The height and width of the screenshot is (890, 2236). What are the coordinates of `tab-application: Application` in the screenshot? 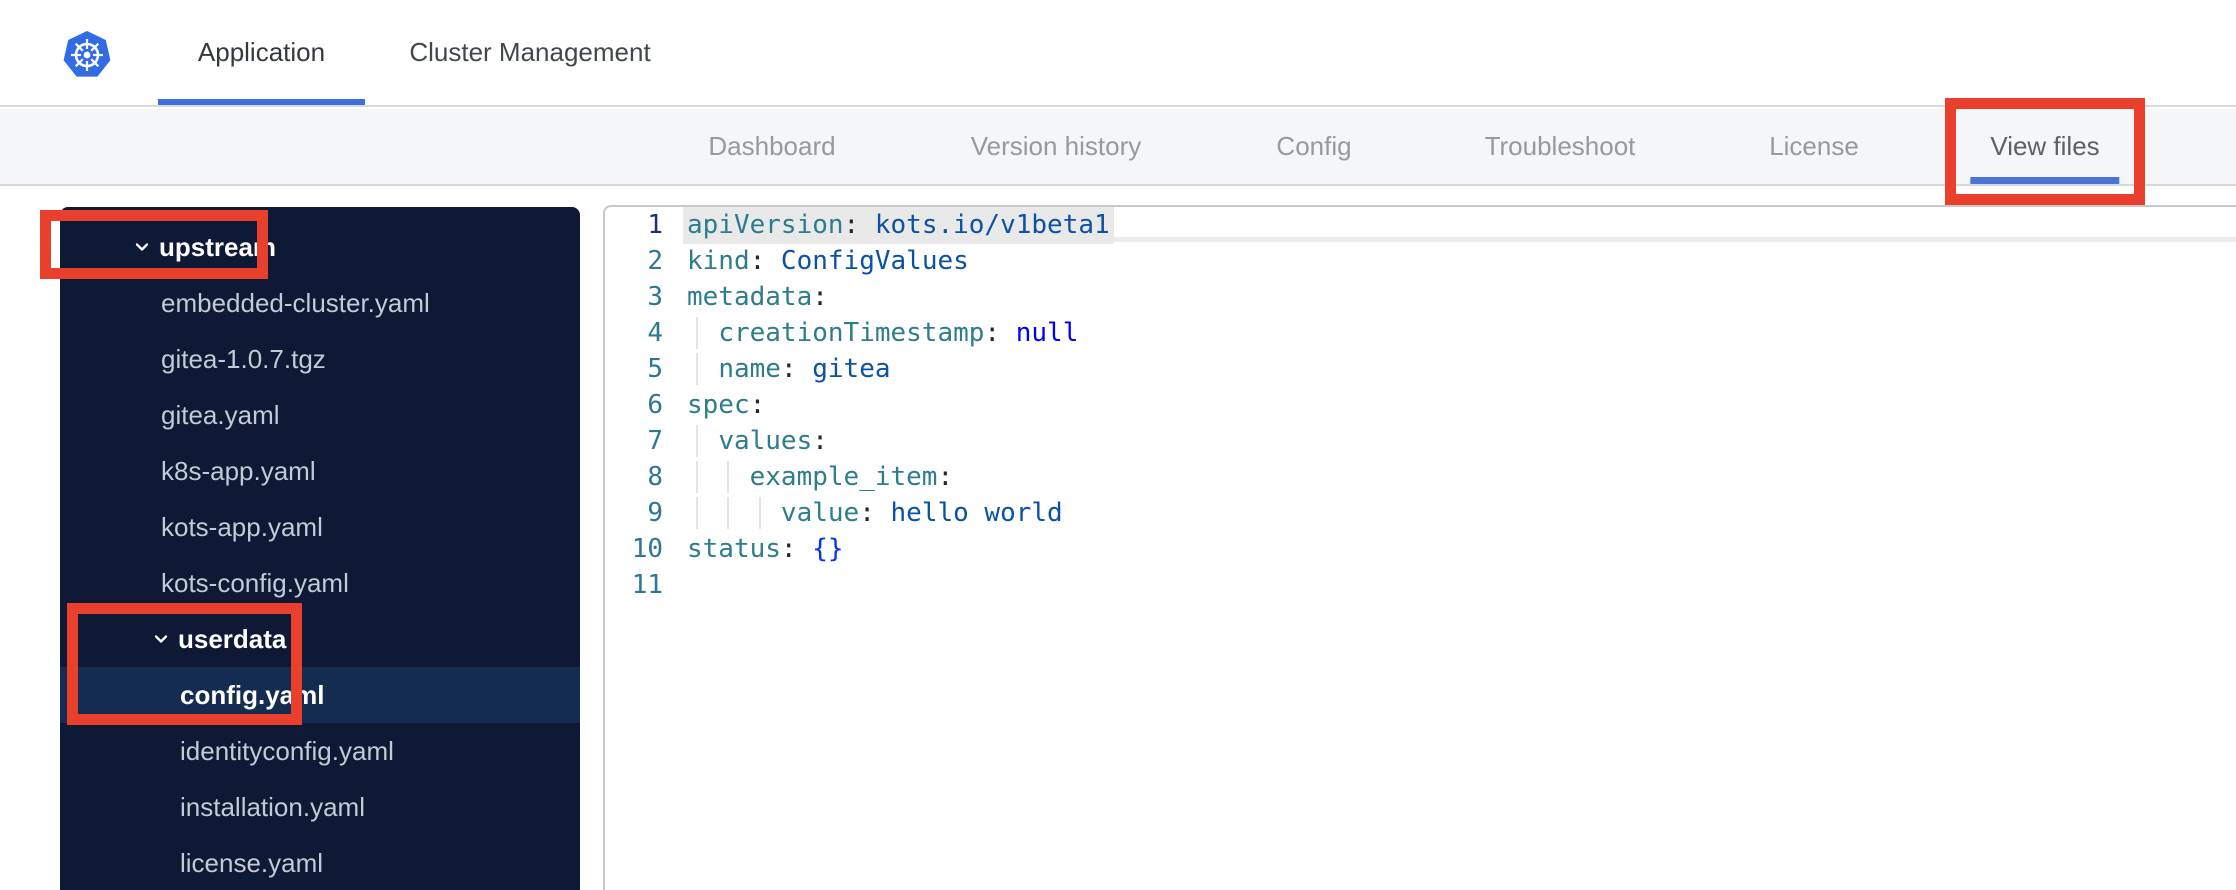 It's located at (261, 52).